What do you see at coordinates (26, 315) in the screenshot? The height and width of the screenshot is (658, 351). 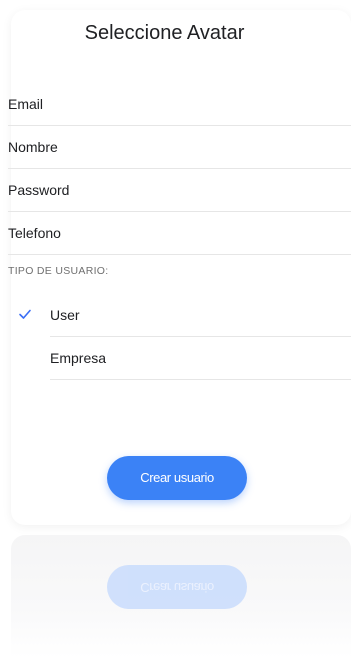 I see `check-icon` at bounding box center [26, 315].